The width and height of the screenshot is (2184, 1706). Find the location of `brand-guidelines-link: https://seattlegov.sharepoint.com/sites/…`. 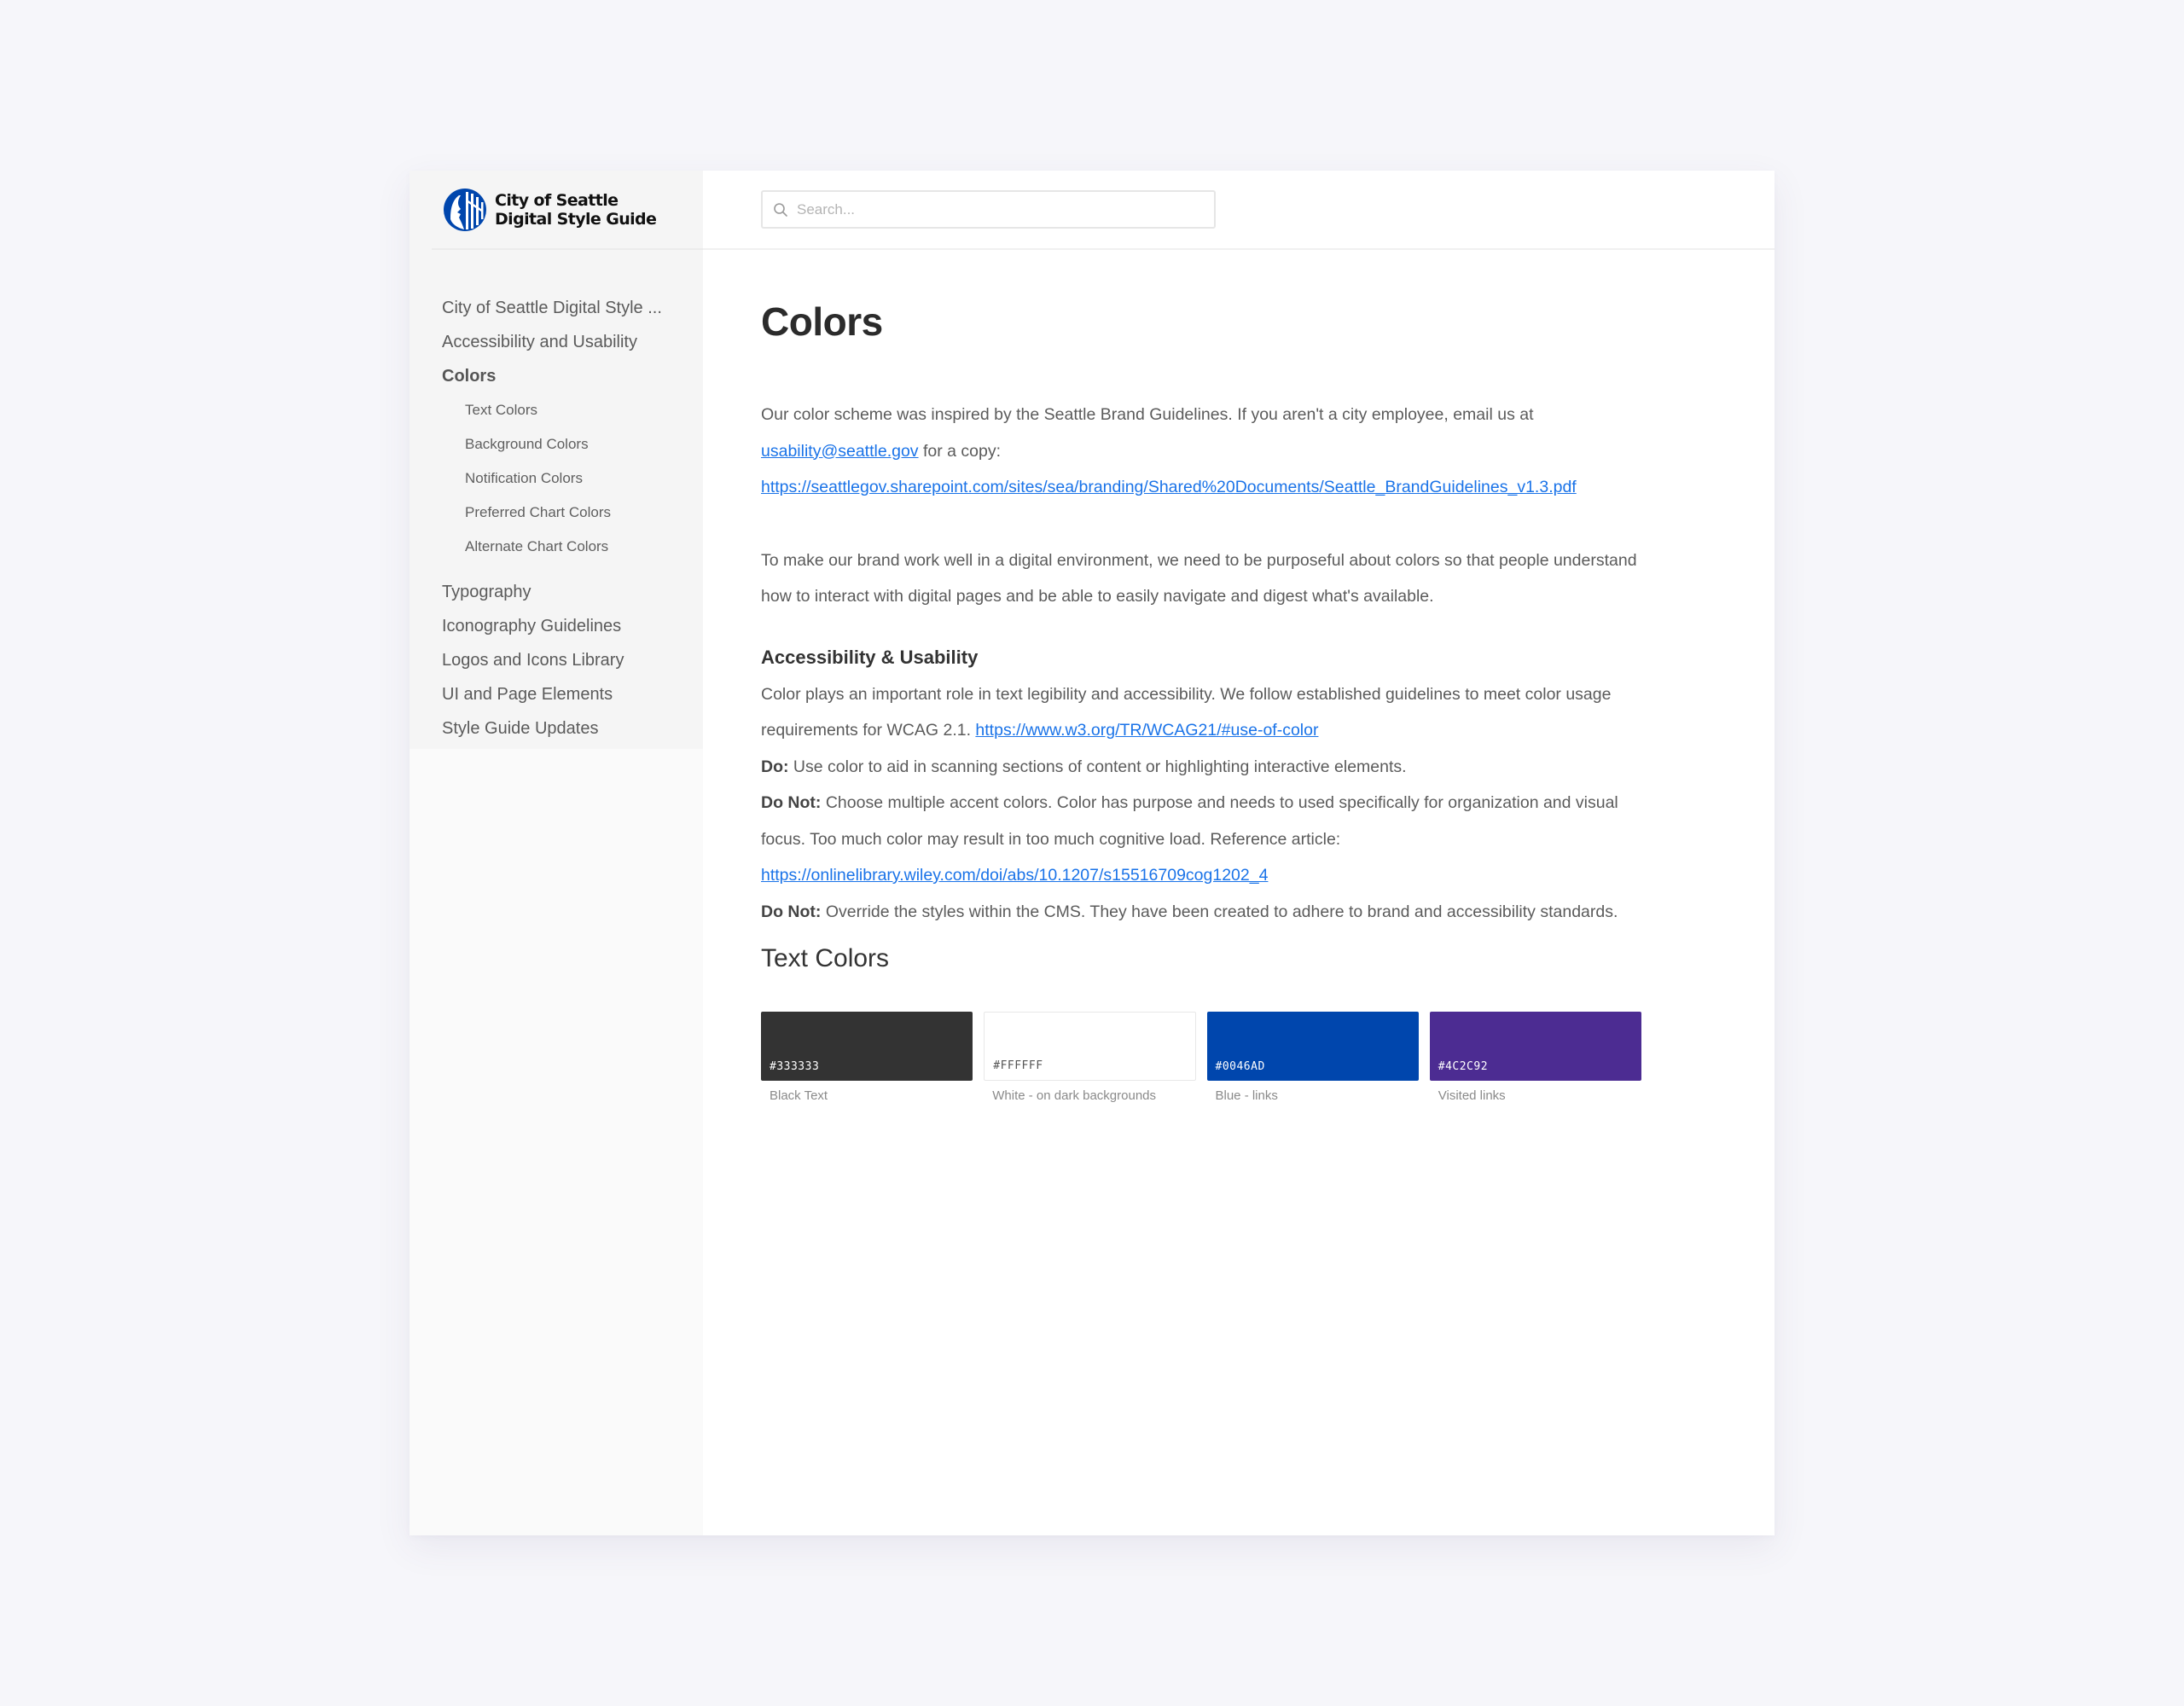

brand-guidelines-link: https://seattlegov.sharepoint.com/sites/… is located at coordinates (1169, 487).